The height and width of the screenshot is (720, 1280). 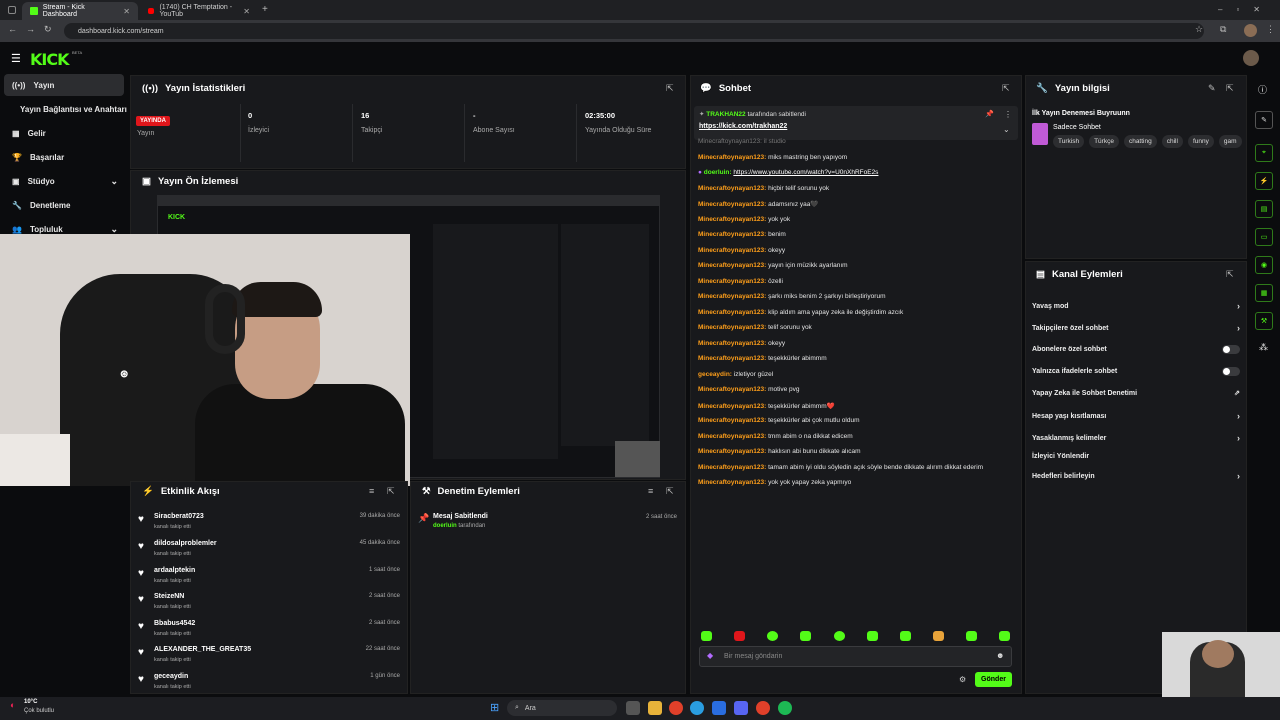 I want to click on follower-name: geceaydin, so click(x=171, y=676).